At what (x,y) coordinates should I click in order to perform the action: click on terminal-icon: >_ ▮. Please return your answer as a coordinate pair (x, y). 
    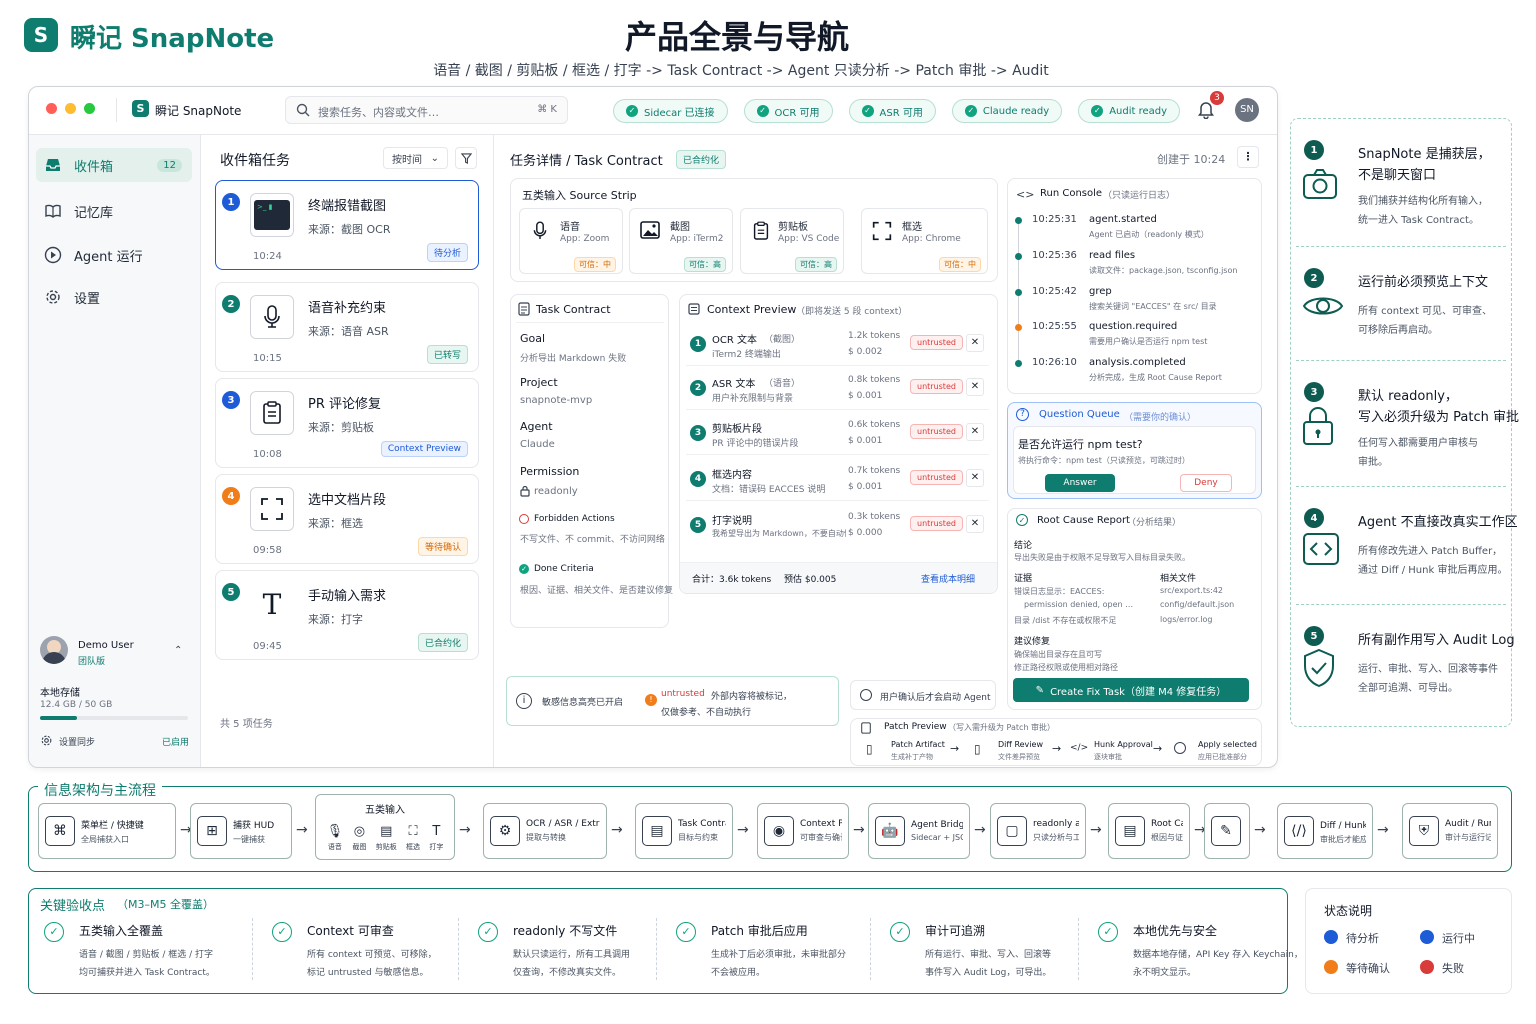
    Looking at the image, I should click on (272, 215).